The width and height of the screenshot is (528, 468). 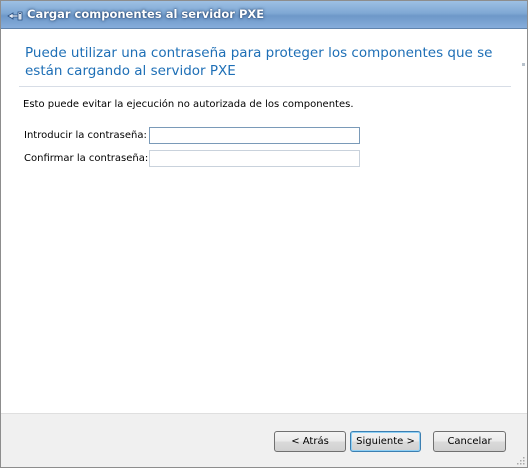 I want to click on back-button: < Atrás, so click(x=310, y=441).